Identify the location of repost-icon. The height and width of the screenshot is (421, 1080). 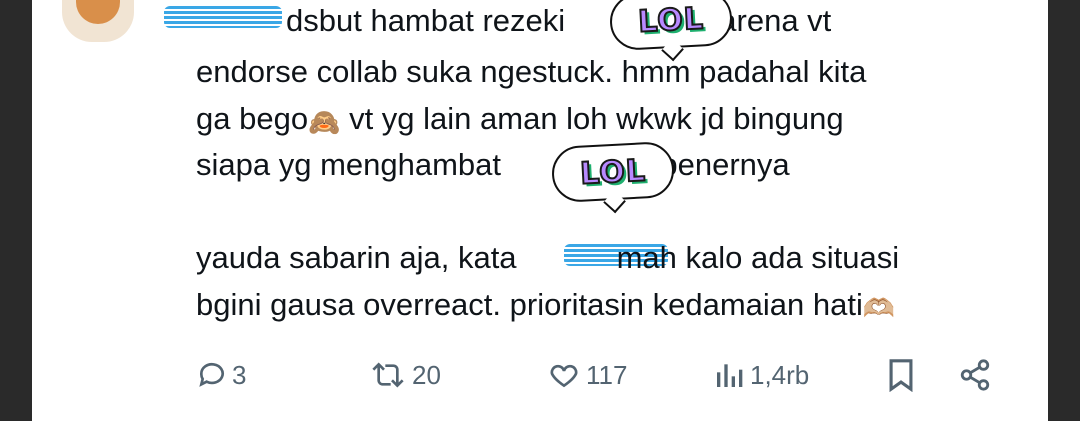
(388, 375).